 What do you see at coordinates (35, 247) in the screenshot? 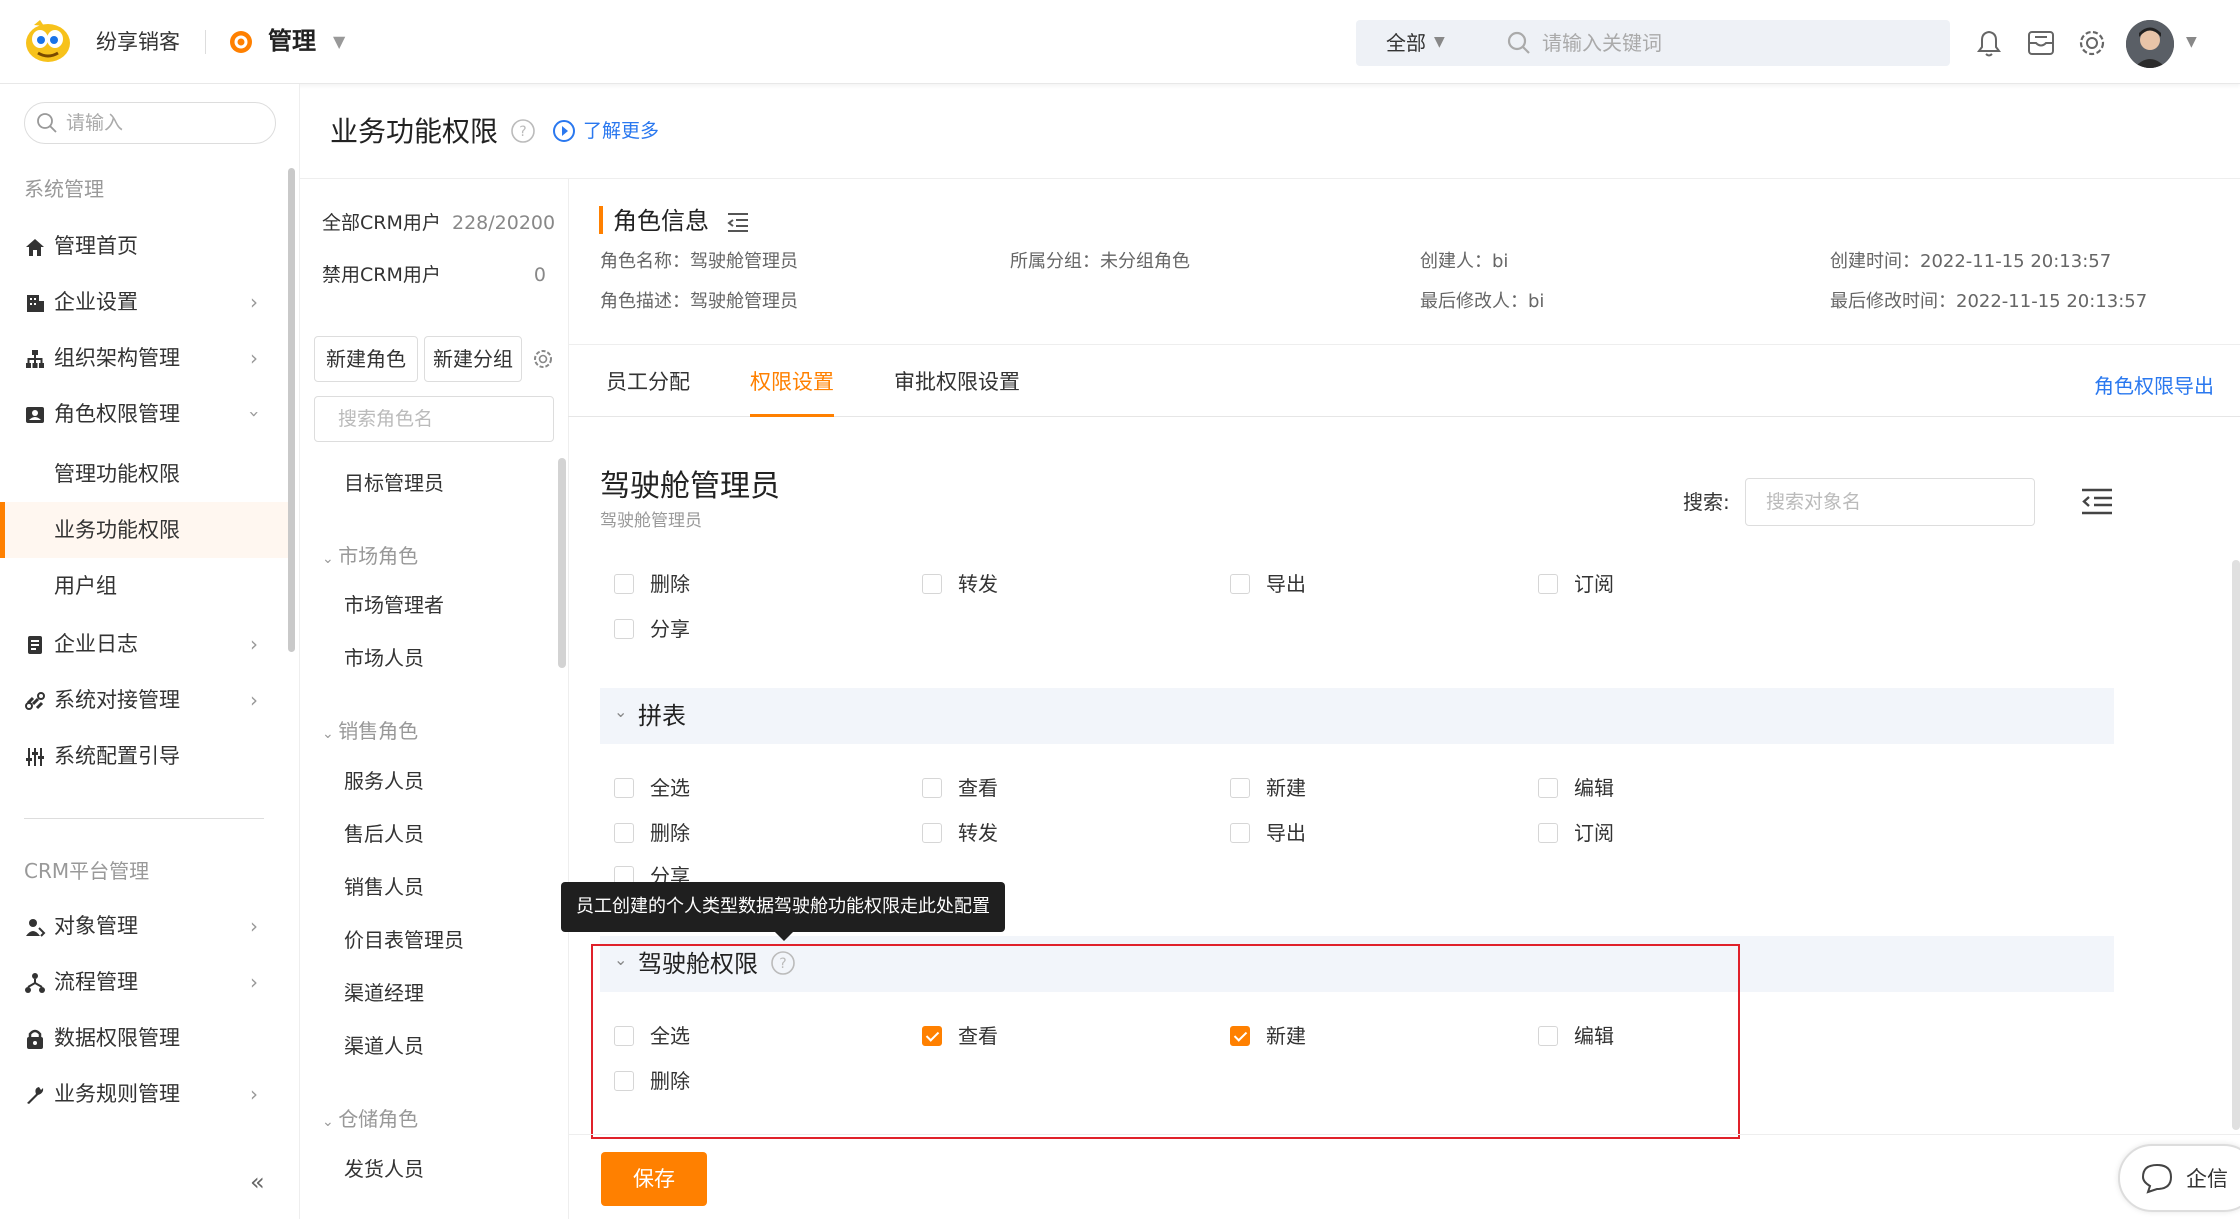
I see `home-icon` at bounding box center [35, 247].